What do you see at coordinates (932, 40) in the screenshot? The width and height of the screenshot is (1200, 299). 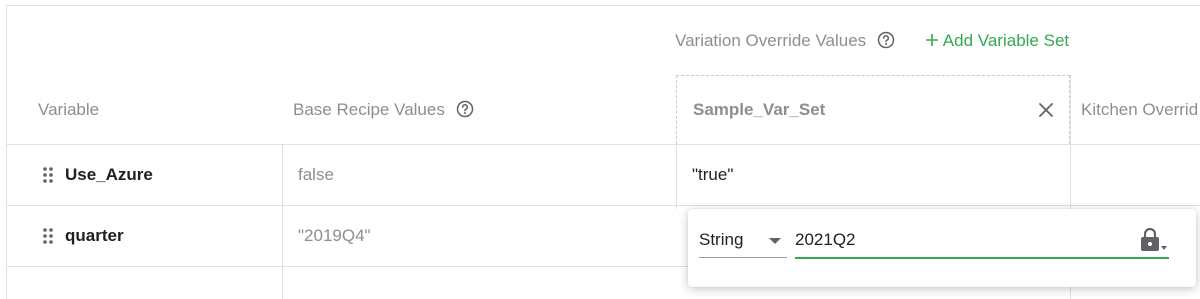 I see `plus-icon` at bounding box center [932, 40].